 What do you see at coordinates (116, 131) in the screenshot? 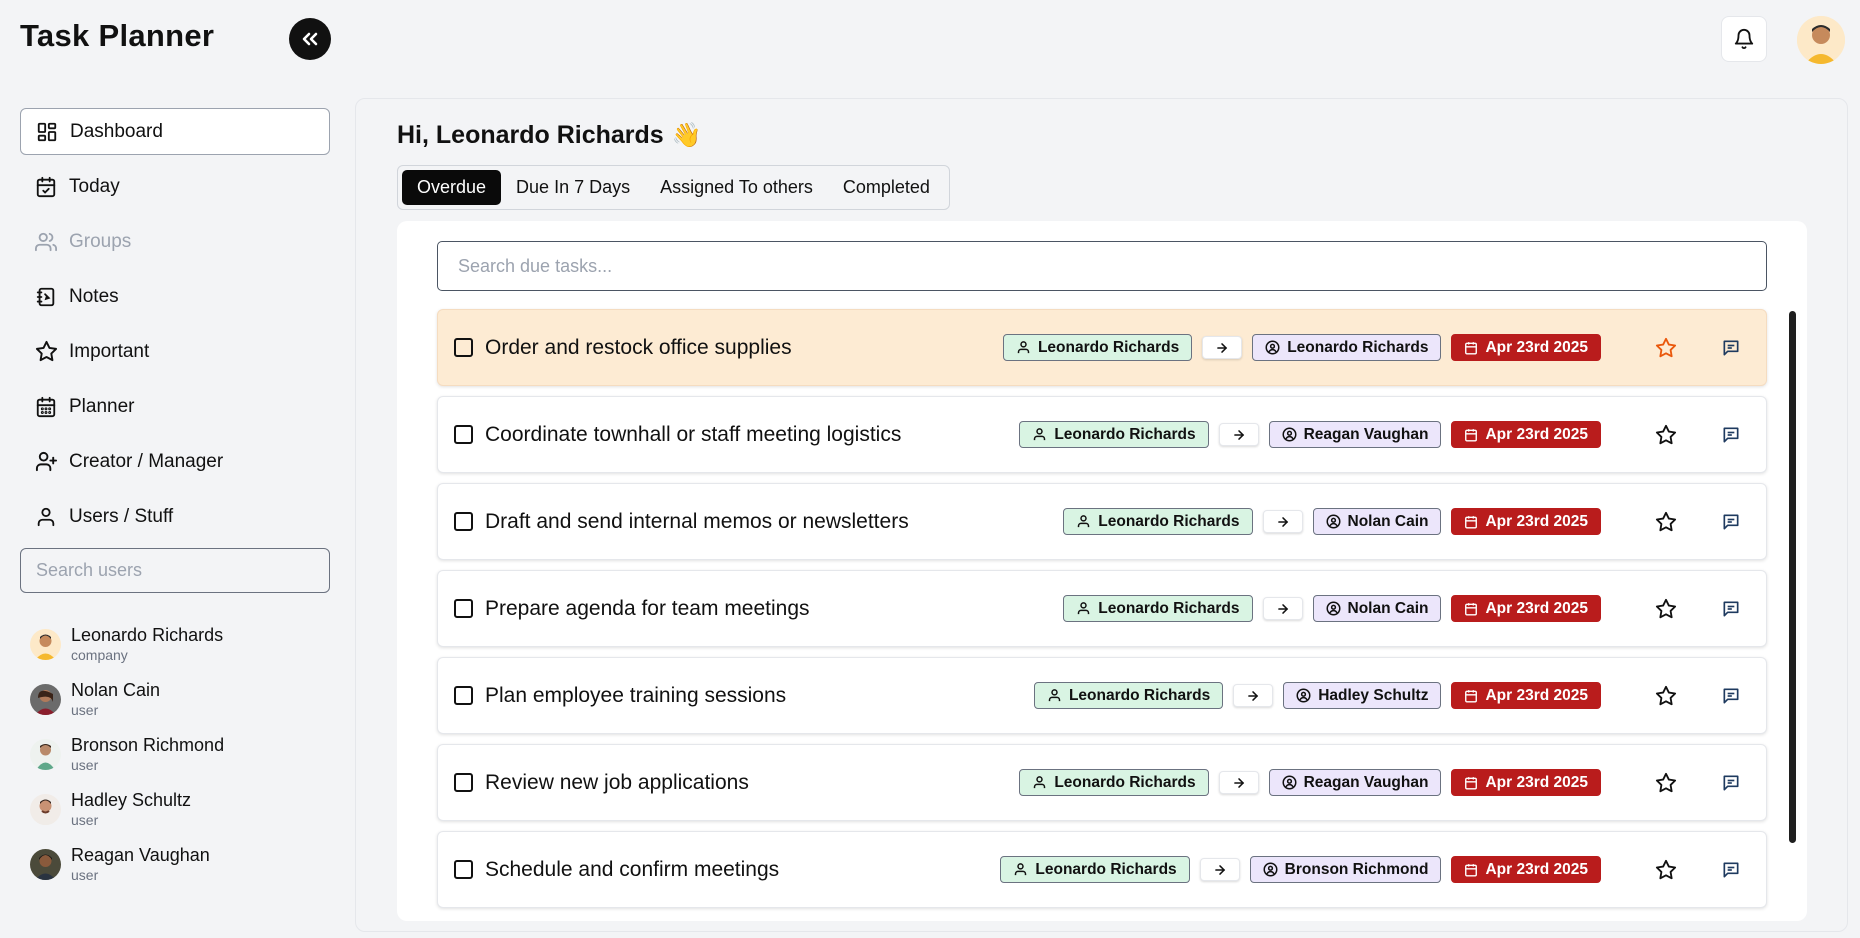
I see `sidebar-item-label: Dashboard` at bounding box center [116, 131].